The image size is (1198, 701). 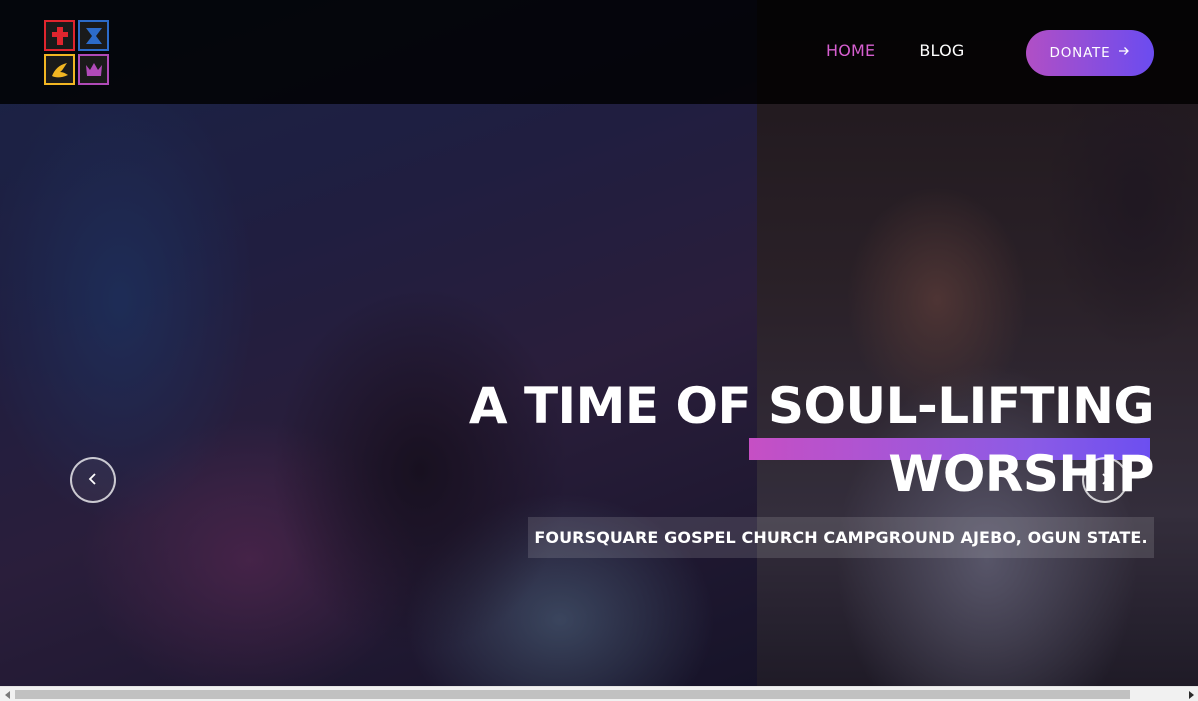 What do you see at coordinates (76, 52) in the screenshot?
I see `site-logo` at bounding box center [76, 52].